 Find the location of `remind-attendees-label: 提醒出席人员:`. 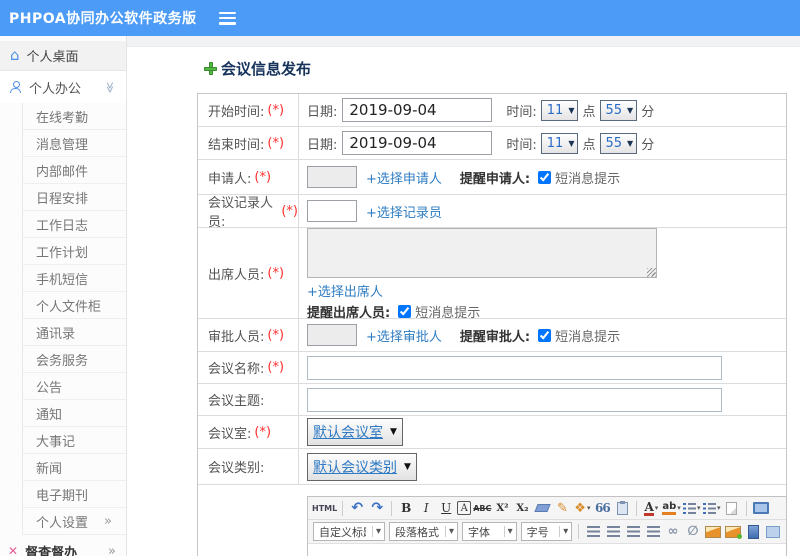

remind-attendees-label: 提醒出席人员: is located at coordinates (349, 313).